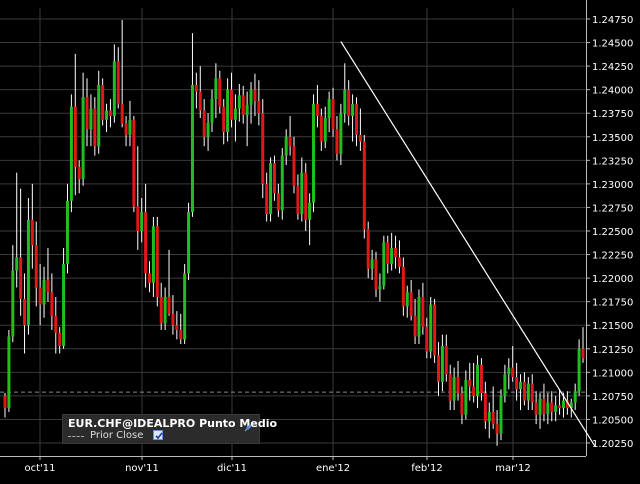 This screenshot has width=640, height=484. What do you see at coordinates (277, 465) in the screenshot?
I see `x-axis: oct'11 nov'11 dic'11 ene'12 feb'12 mar'12` at bounding box center [277, 465].